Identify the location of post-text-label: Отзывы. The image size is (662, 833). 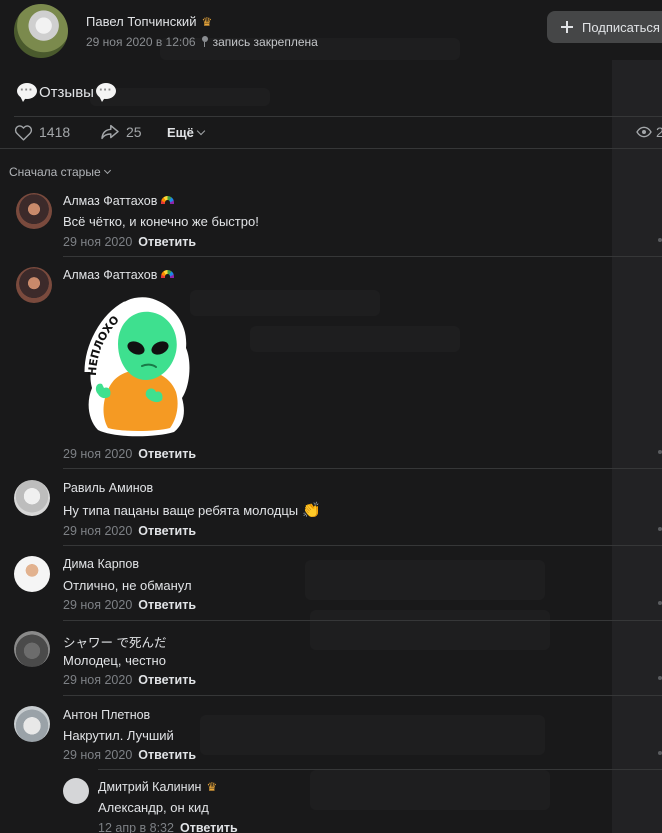
(66, 92).